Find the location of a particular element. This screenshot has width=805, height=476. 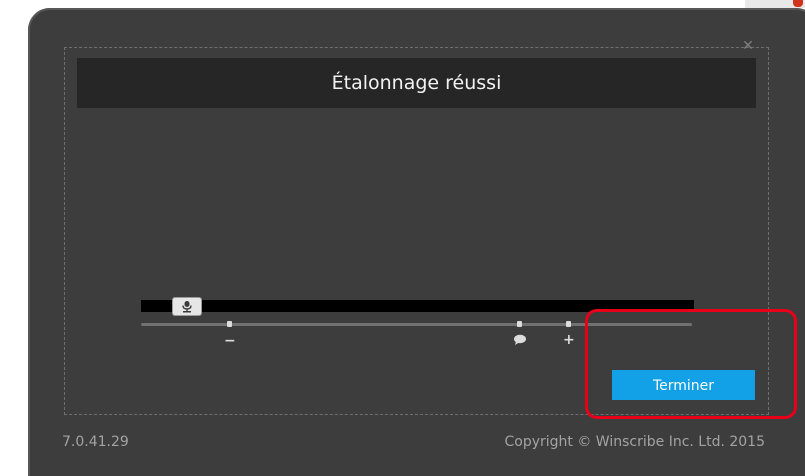

scale-minus-label: − is located at coordinates (230, 341).